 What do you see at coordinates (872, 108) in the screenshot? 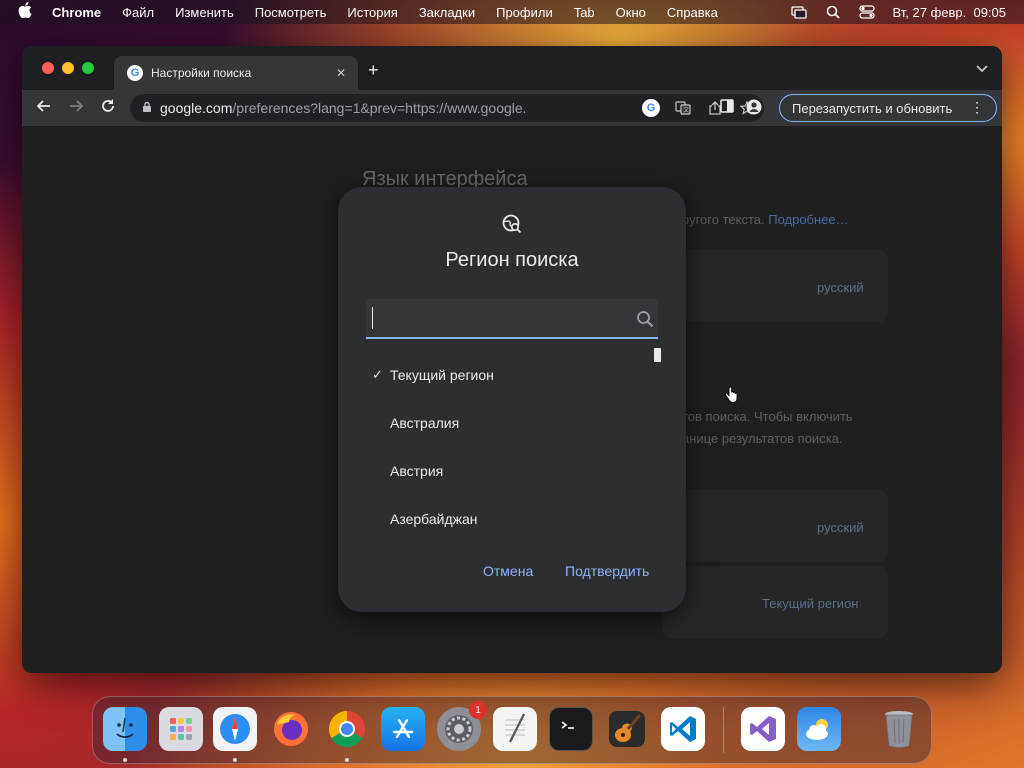
I see `relaunch-label: Перезапустить и обновить` at bounding box center [872, 108].